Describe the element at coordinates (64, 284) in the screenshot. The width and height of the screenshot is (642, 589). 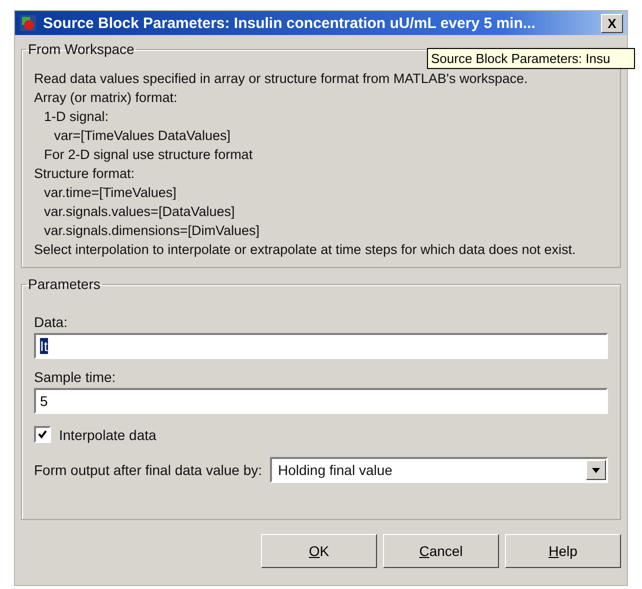
I see `group-title: Parameters` at that location.